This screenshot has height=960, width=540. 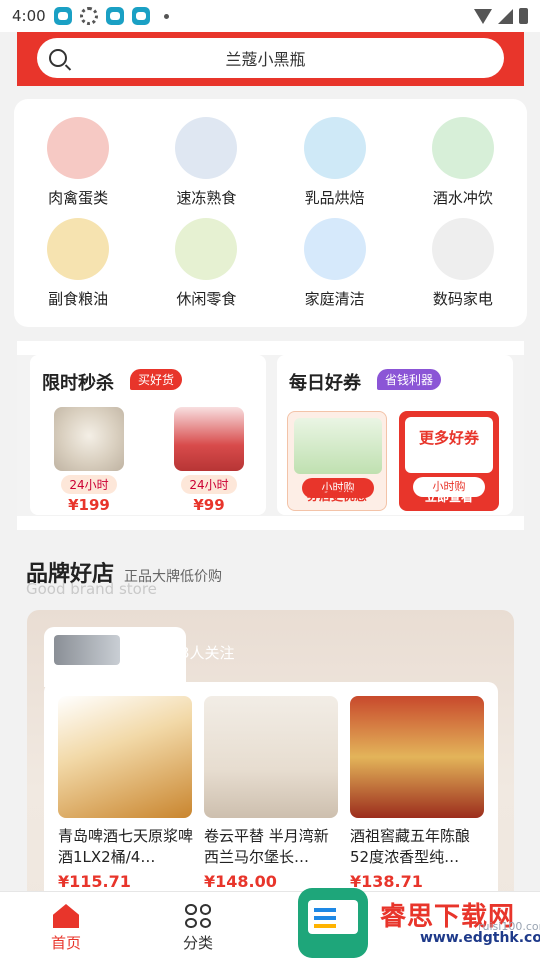 What do you see at coordinates (325, 383) in the screenshot?
I see `daily-coupon-title: 每日好券` at bounding box center [325, 383].